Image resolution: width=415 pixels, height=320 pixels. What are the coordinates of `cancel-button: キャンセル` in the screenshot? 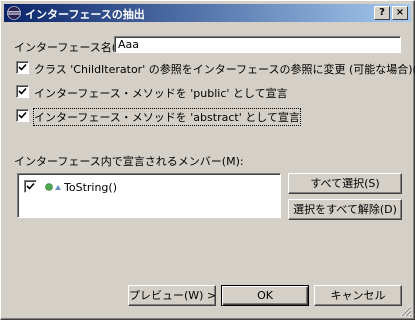 It's located at (358, 295).